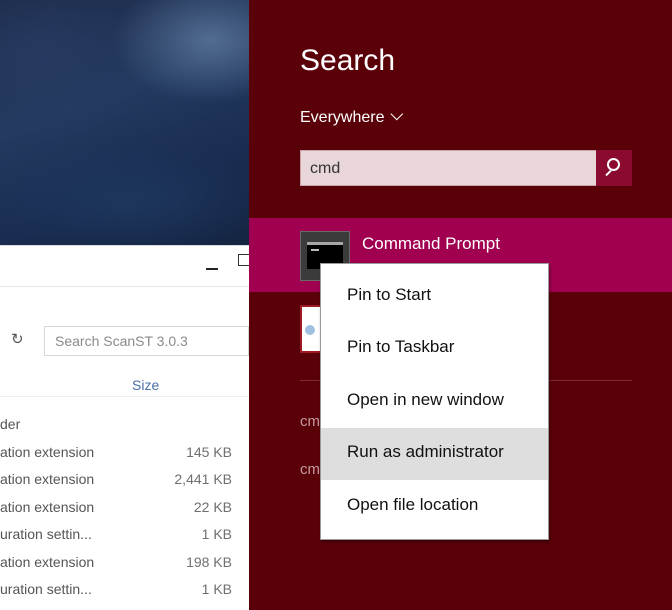  Describe the element at coordinates (413, 504) in the screenshot. I see `menu-item-label: Open file location` at that location.